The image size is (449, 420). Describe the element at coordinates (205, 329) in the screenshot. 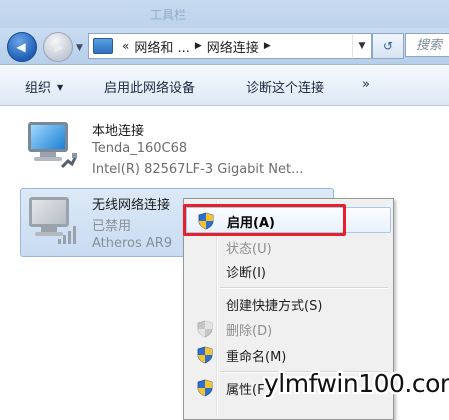

I see `uac-shield-disabled-icon` at that location.